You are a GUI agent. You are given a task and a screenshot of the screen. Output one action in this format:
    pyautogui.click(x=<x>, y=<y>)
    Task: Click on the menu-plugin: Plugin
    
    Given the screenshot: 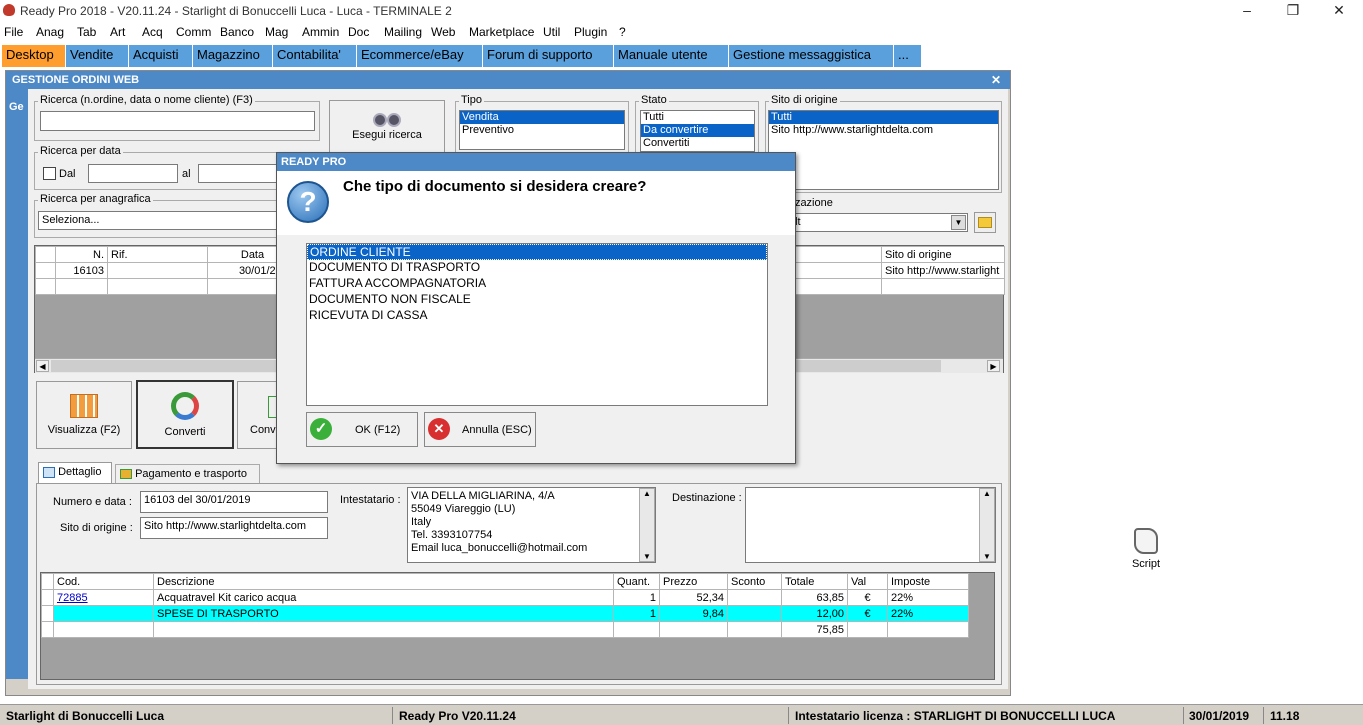 What is the action you would take?
    pyautogui.click(x=590, y=32)
    